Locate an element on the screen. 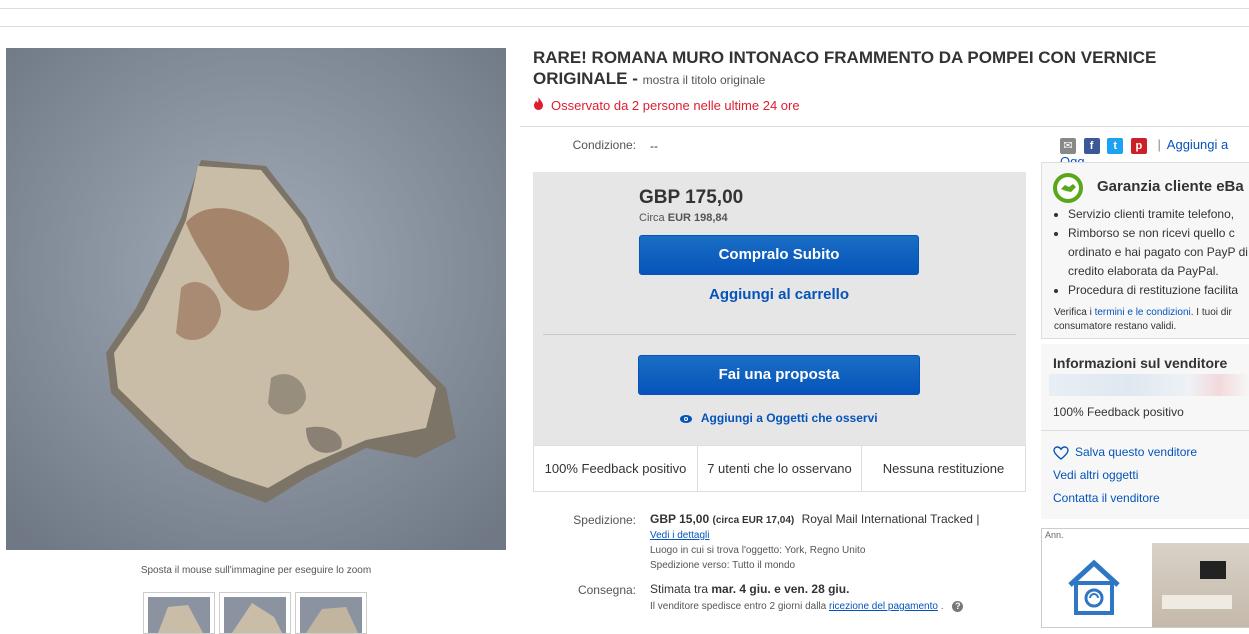 The image size is (1249, 634). ad-label: Ann. is located at coordinates (1054, 535).